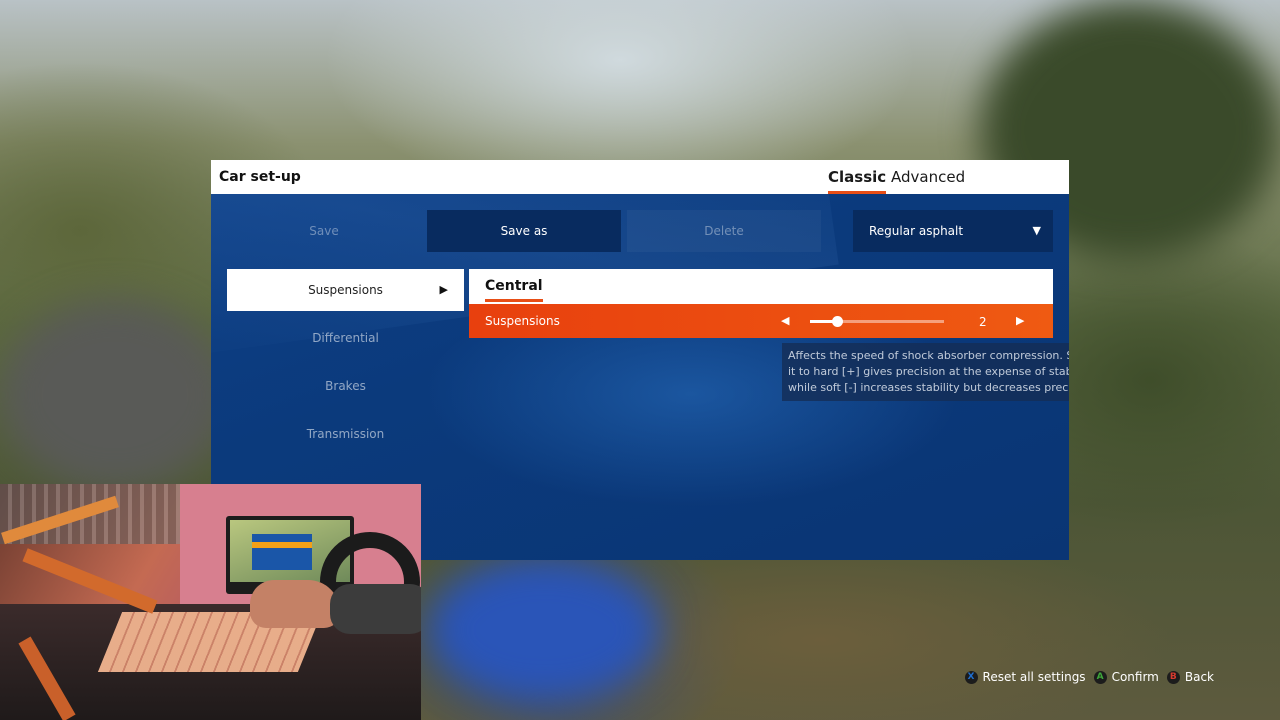  Describe the element at coordinates (761, 321) in the screenshot. I see `suspensions-setting-row: Suspensions ◀ 2 ▶` at that location.